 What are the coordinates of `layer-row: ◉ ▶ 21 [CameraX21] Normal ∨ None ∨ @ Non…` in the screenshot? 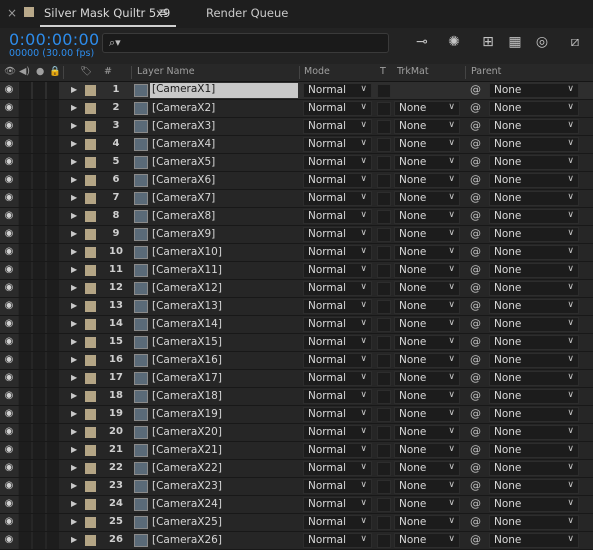 It's located at (296, 451).